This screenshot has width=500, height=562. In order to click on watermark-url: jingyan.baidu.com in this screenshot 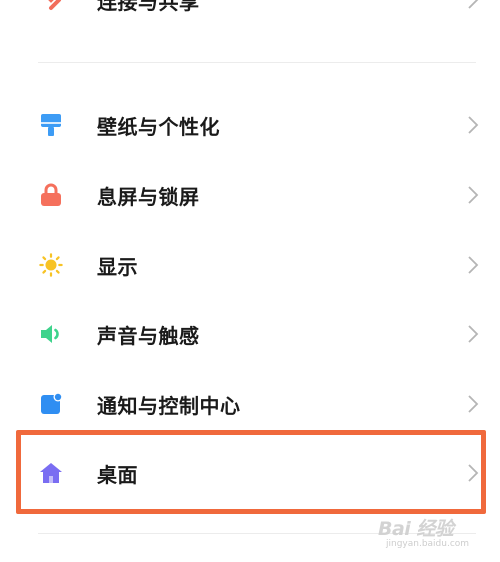, I will do `click(428, 544)`.